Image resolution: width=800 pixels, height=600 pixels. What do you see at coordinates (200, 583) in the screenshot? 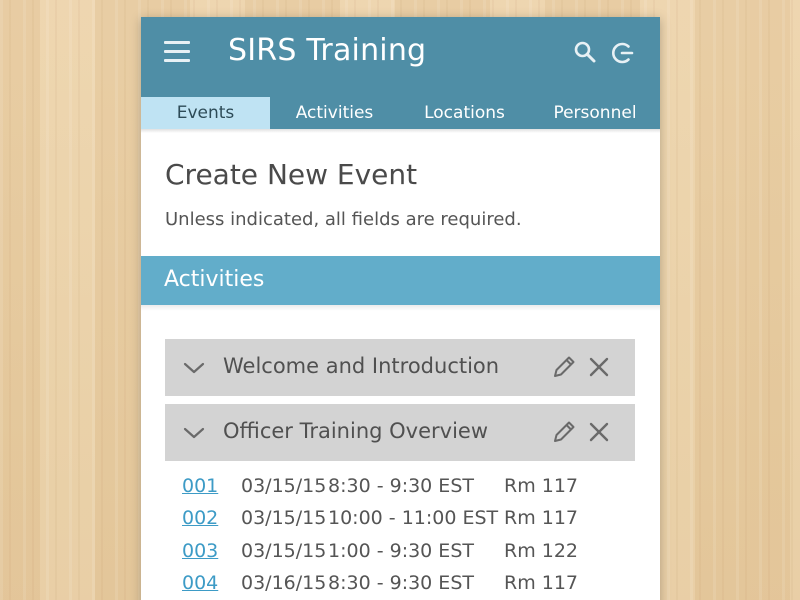
I see `session-id-link: 004` at bounding box center [200, 583].